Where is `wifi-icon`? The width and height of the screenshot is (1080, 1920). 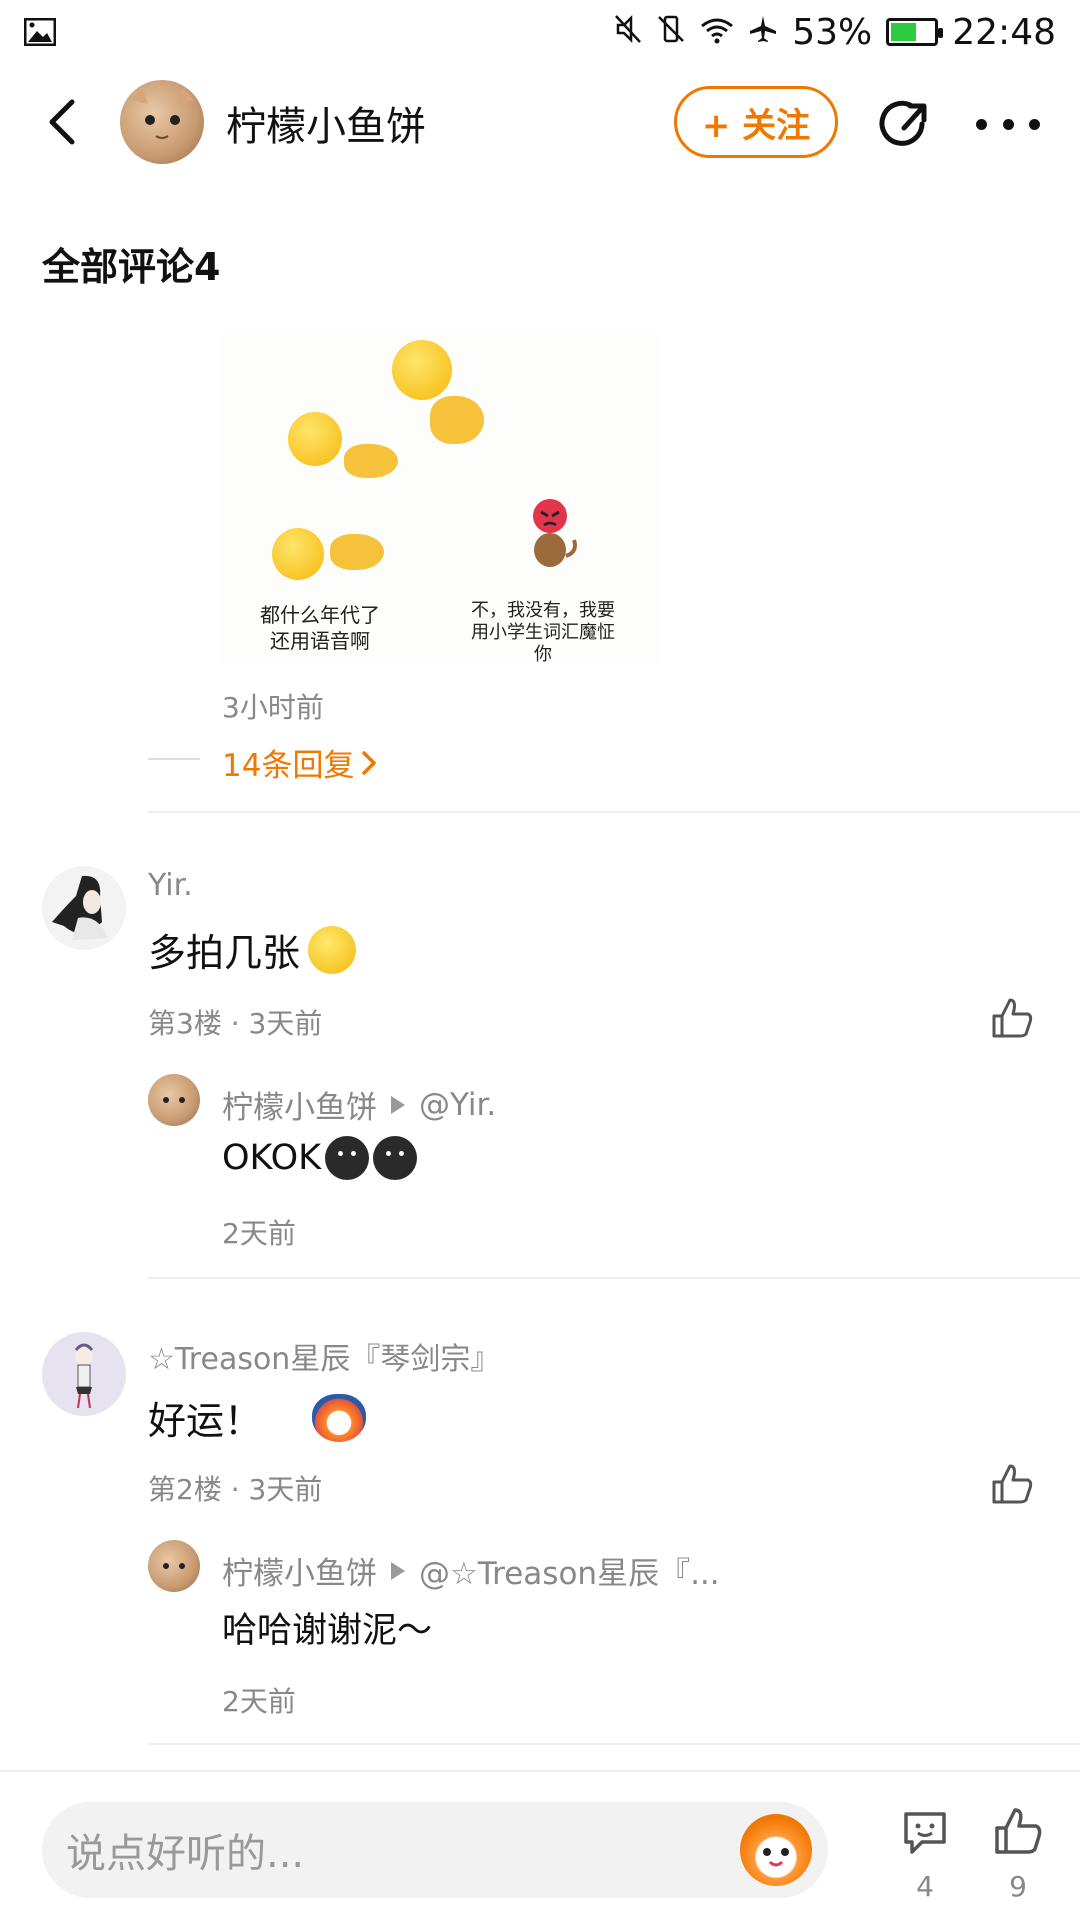 wifi-icon is located at coordinates (717, 32).